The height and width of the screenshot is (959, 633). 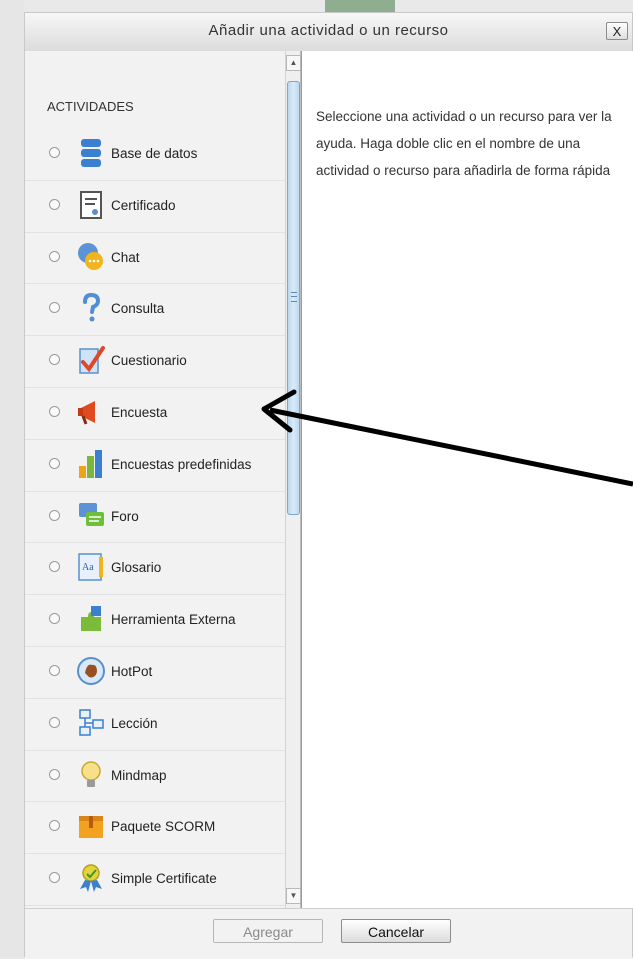 I want to click on activity-item: Mindmap, so click(x=155, y=777).